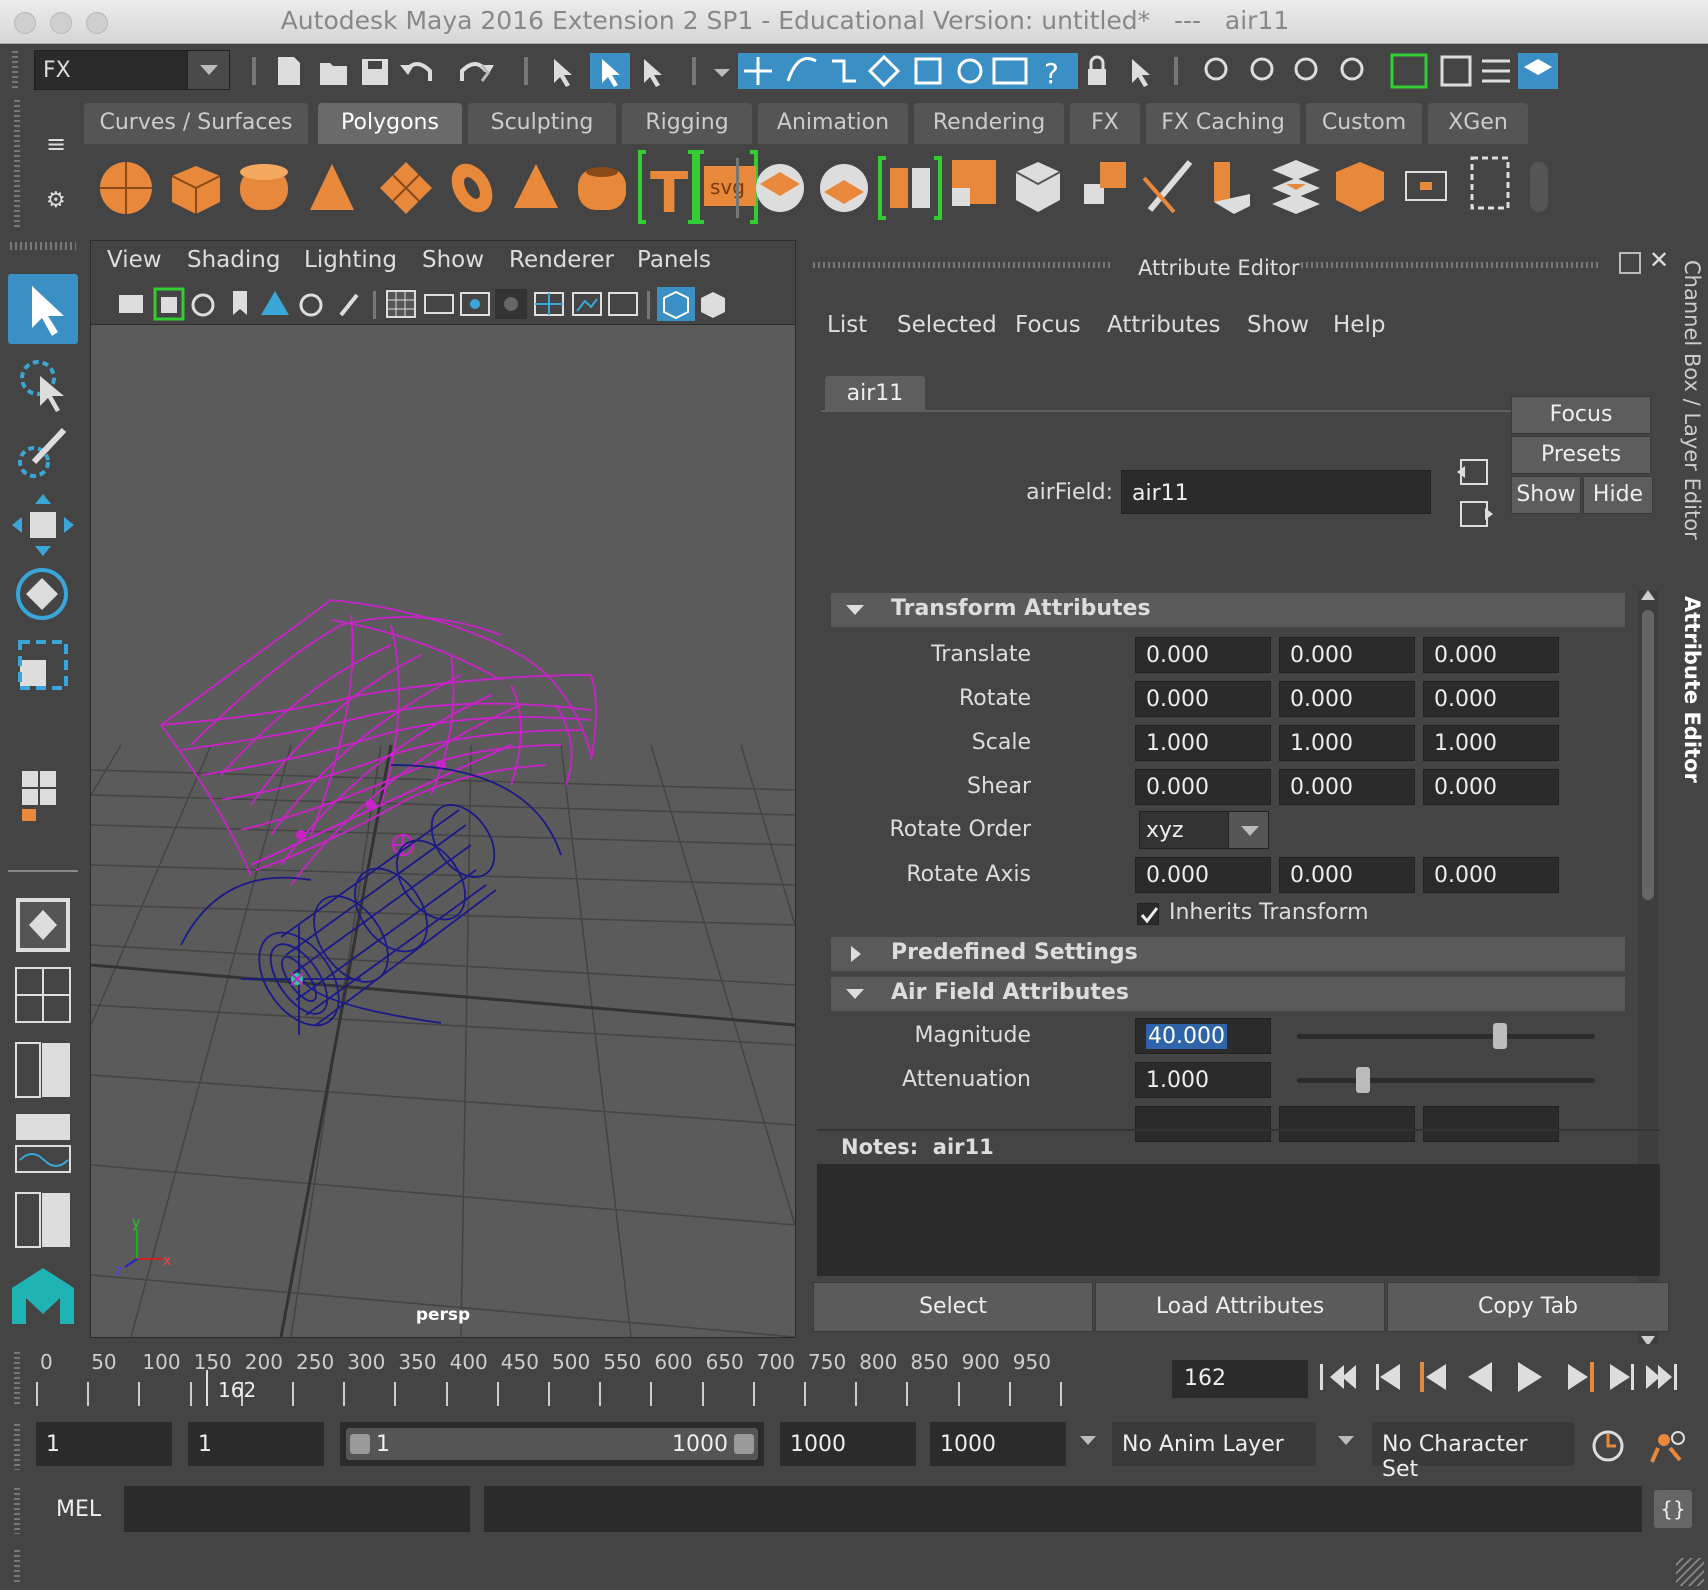  I want to click on outliner-layout-button, so click(43, 1070).